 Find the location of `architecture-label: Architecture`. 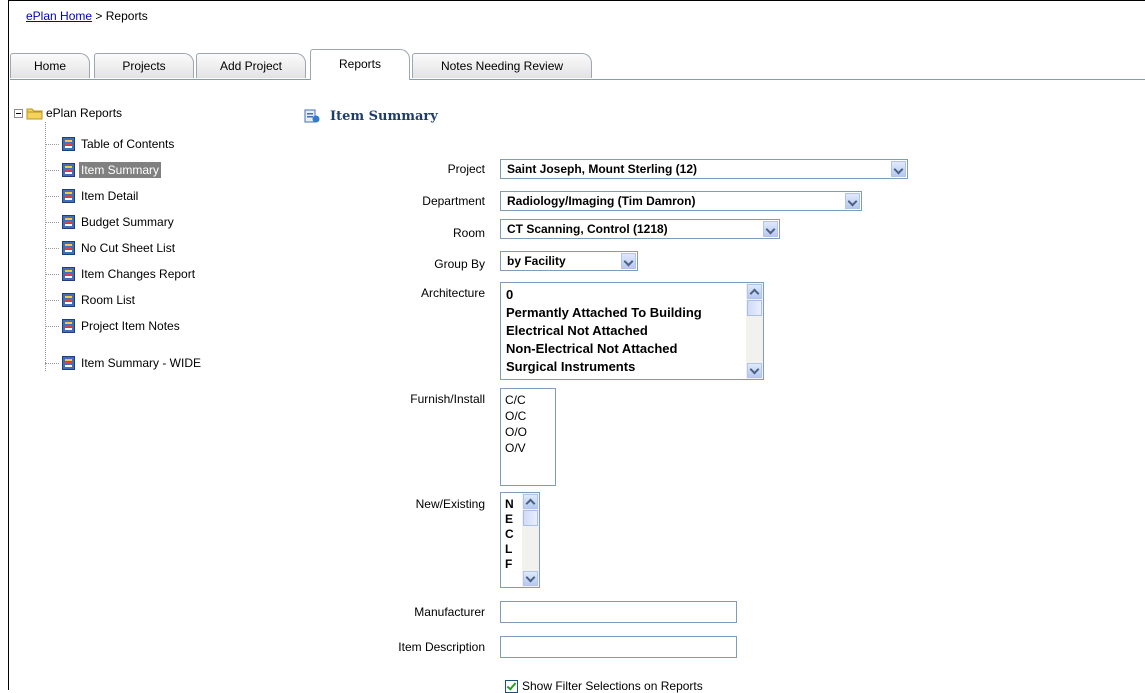

architecture-label: Architecture is located at coordinates (452, 293).